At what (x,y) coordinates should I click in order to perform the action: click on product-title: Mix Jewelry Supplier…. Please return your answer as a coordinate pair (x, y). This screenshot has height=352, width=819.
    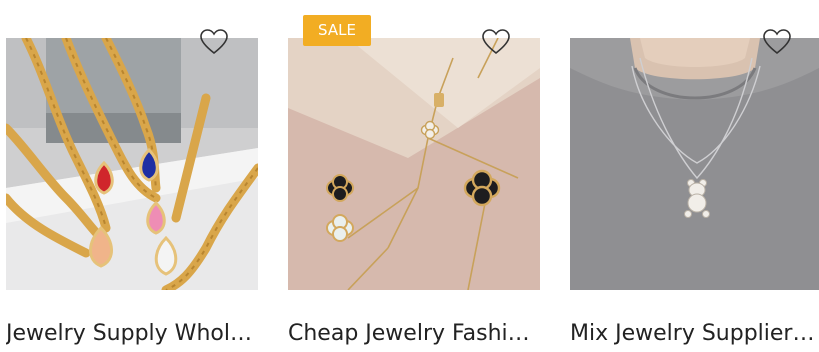
    Looking at the image, I should click on (694, 334).